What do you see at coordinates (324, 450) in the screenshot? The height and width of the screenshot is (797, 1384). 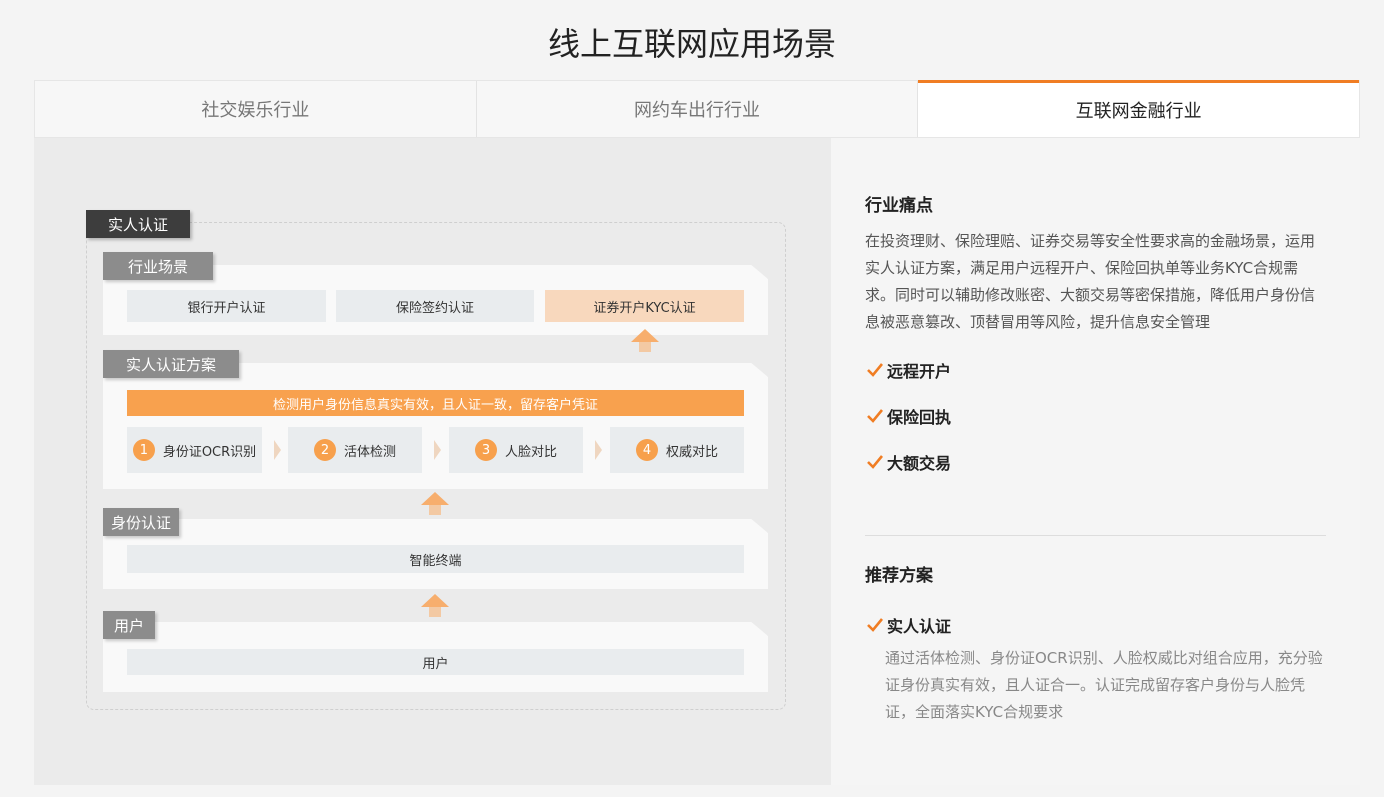 I see `step-number: 2` at bounding box center [324, 450].